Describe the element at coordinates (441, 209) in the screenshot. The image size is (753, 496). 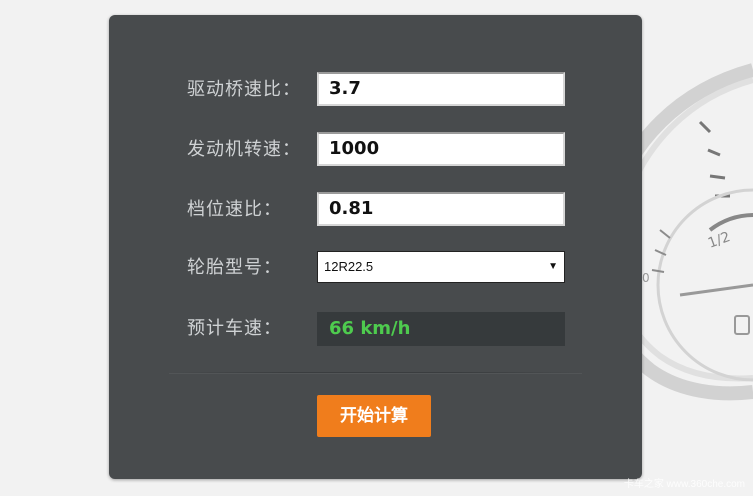
I see `gear-ratio-input: 0.81` at that location.